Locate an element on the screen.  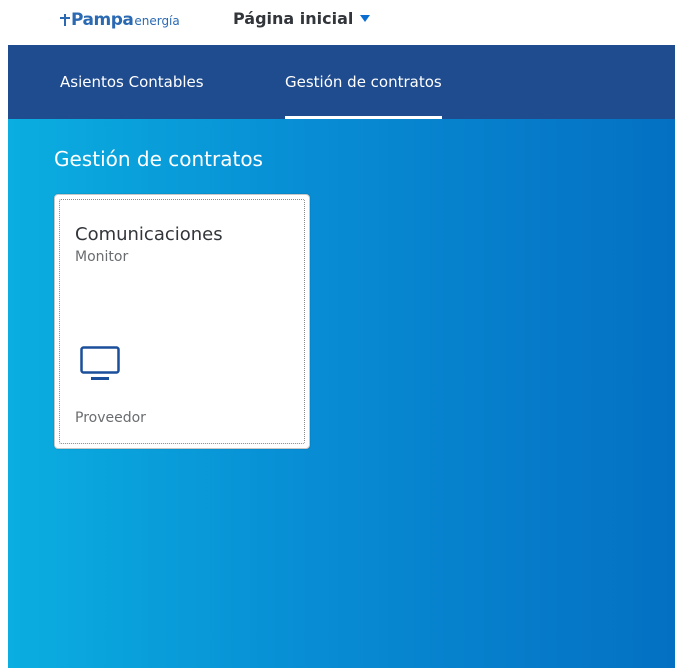
tab-gestion-de-contratos: Gestión de contratos is located at coordinates (363, 82).